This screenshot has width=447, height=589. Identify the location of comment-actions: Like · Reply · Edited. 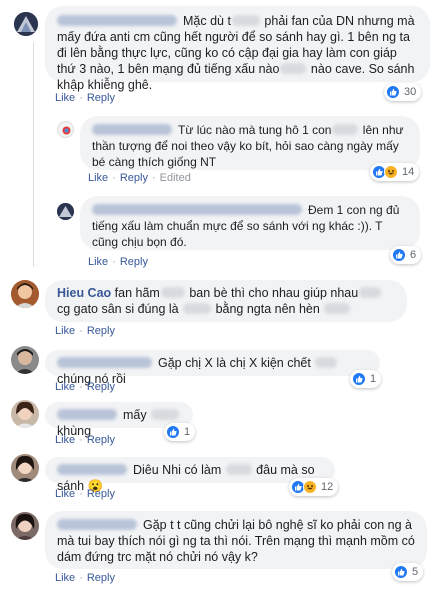
(139, 178).